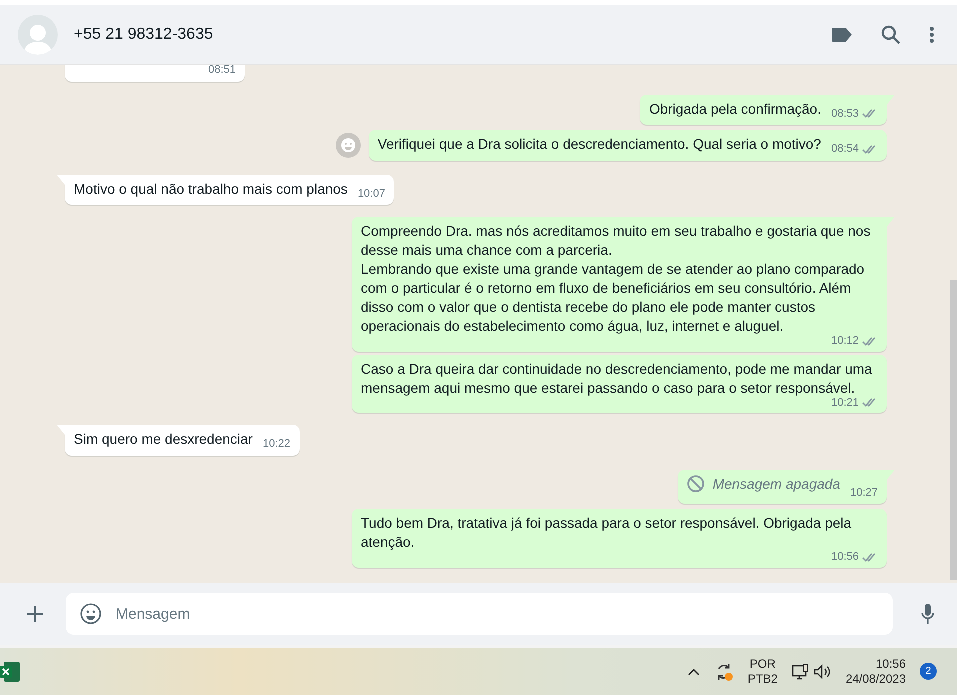 This screenshot has width=957, height=695. I want to click on search-icon, so click(891, 34).